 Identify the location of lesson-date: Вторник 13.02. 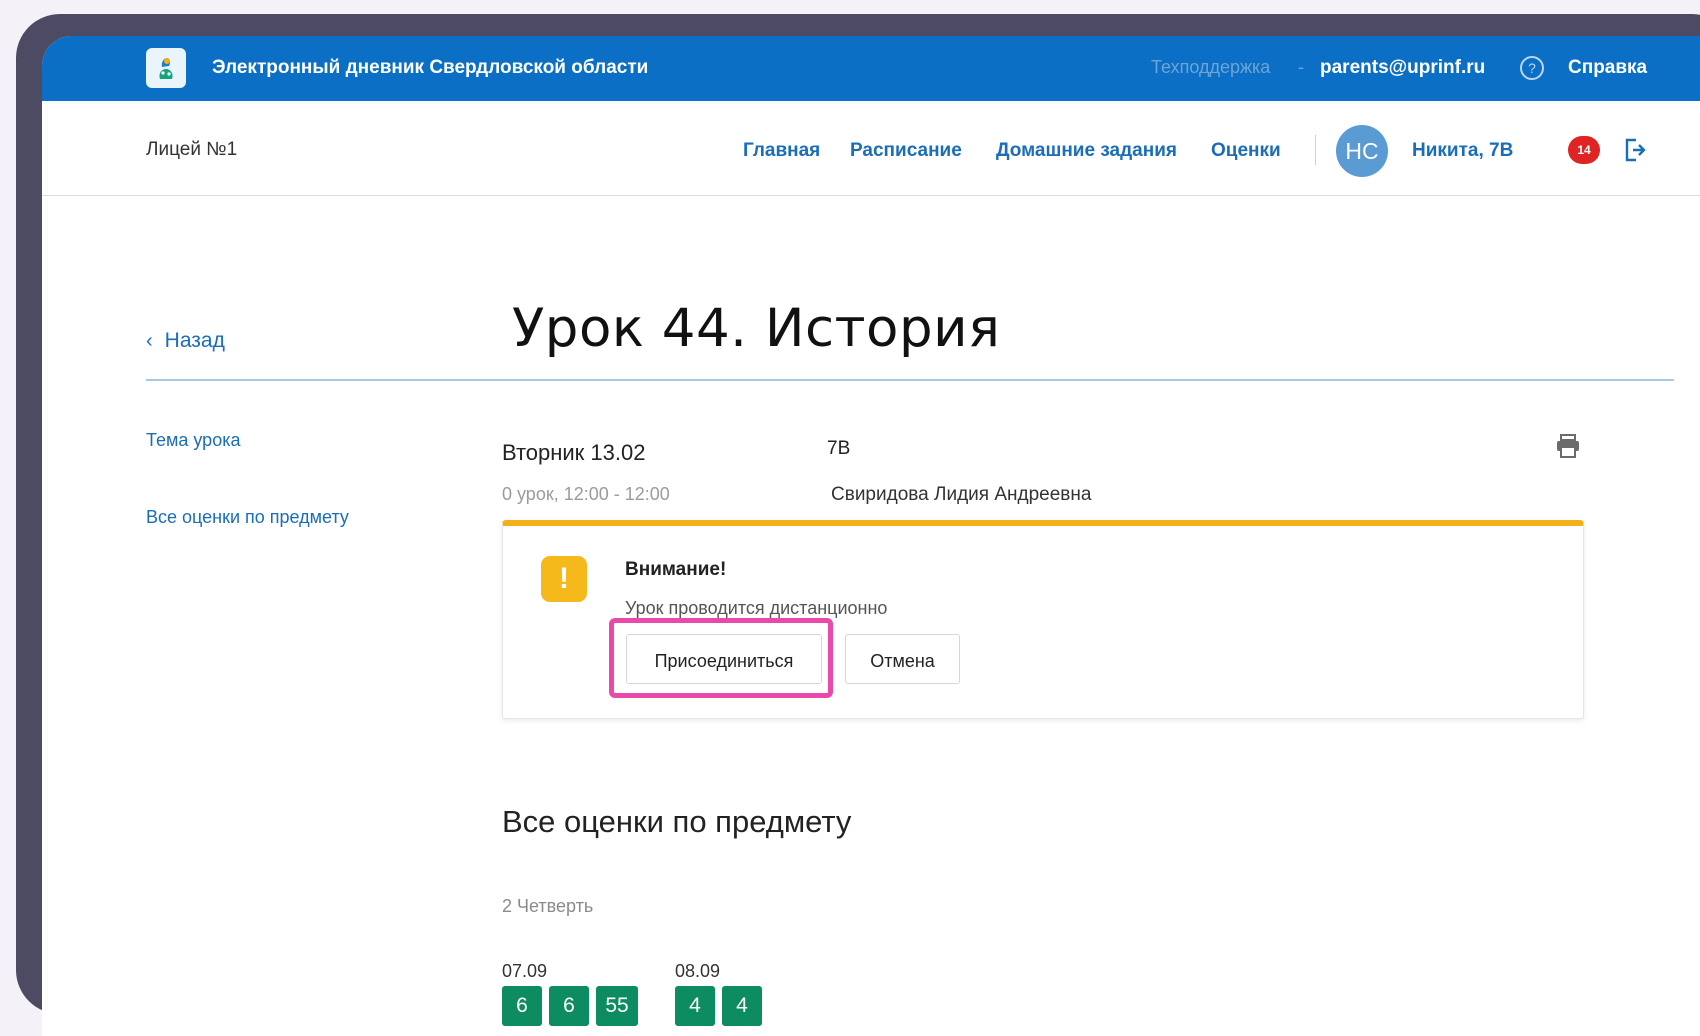
(574, 452).